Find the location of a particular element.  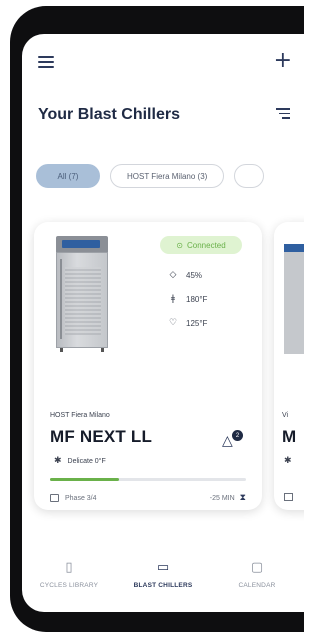

chip-more is located at coordinates (249, 176).